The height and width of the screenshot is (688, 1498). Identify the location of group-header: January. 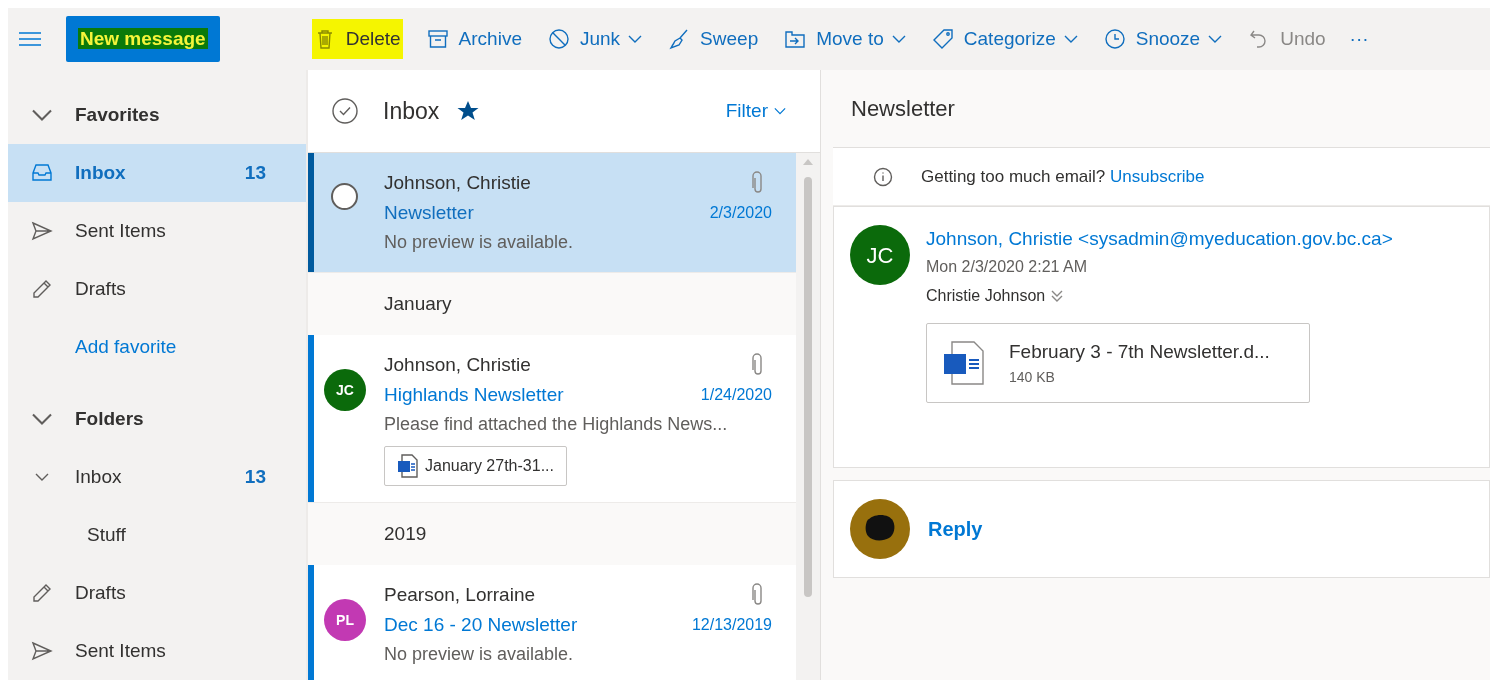
(418, 303).